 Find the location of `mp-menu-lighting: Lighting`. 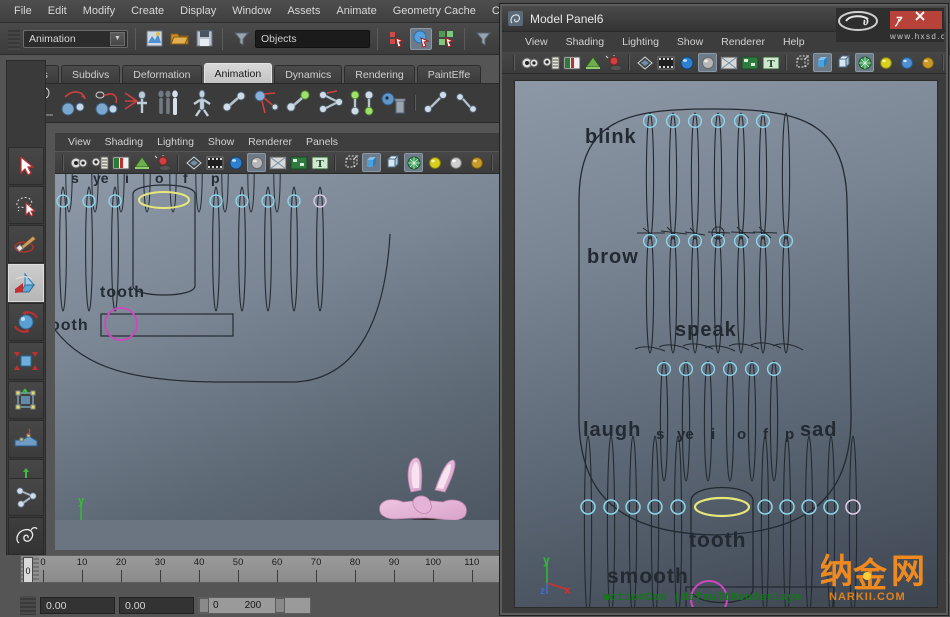

mp-menu-lighting: Lighting is located at coordinates (640, 42).